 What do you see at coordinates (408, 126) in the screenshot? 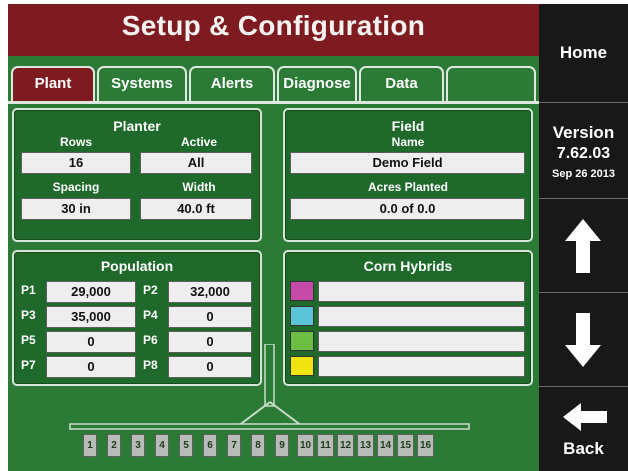
I see `field-title: Field` at bounding box center [408, 126].